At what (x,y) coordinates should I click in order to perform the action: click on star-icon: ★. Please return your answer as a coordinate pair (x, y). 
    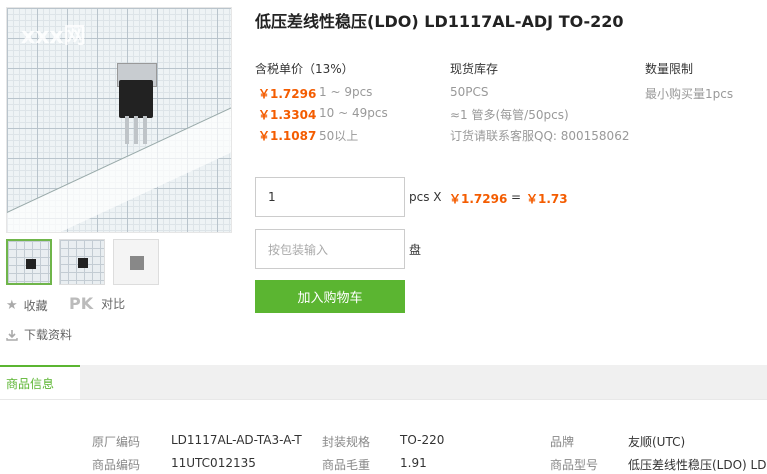
    Looking at the image, I should click on (12, 305).